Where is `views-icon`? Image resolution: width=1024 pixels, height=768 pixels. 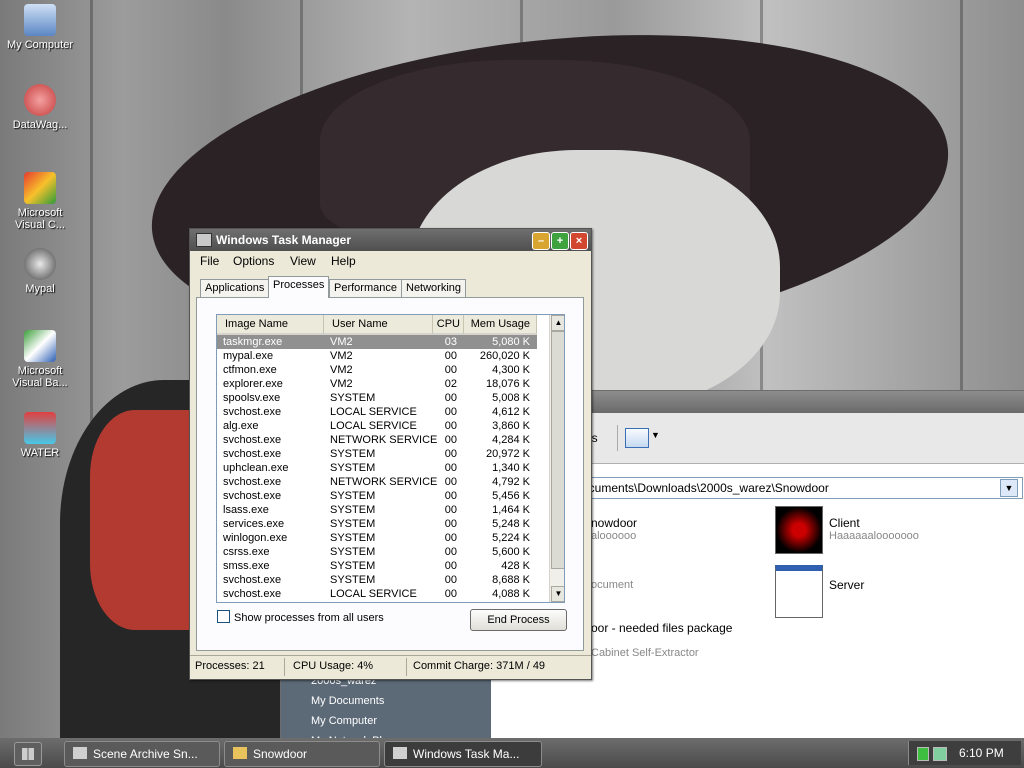
views-icon is located at coordinates (637, 438).